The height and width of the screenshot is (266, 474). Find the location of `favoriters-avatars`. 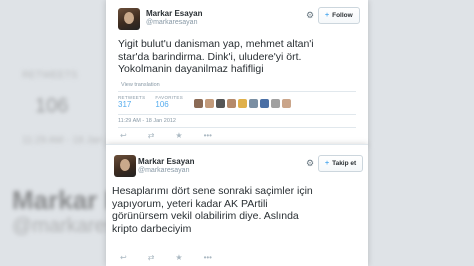

favoriters-avatars is located at coordinates (242, 103).